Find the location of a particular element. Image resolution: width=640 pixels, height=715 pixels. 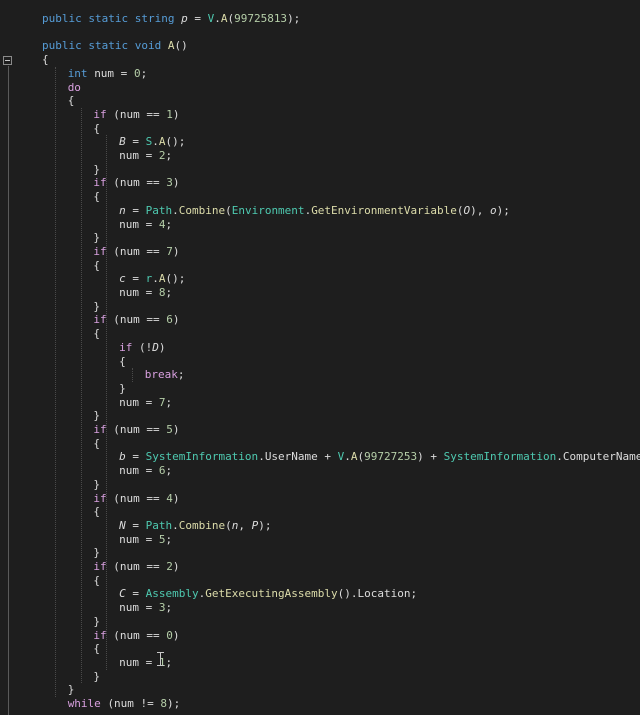

code-token: n is located at coordinates (122, 210).